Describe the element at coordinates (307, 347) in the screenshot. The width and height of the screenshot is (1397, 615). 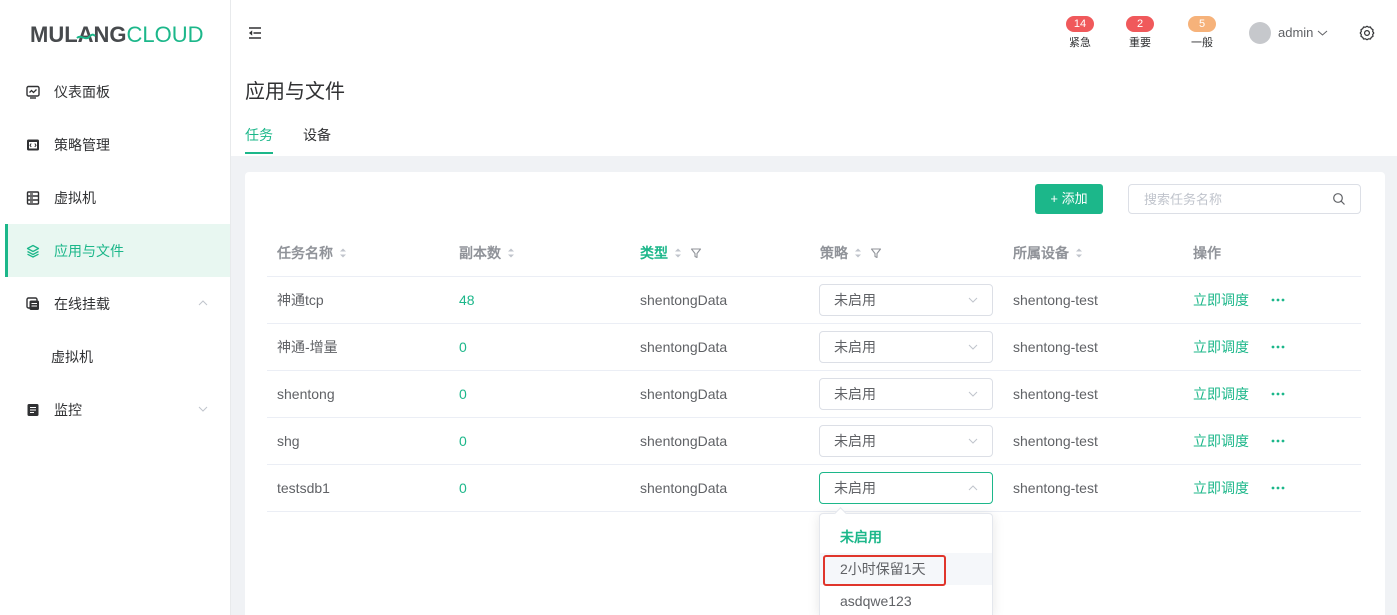
I see `cell-task-name: 神通-增量` at that location.